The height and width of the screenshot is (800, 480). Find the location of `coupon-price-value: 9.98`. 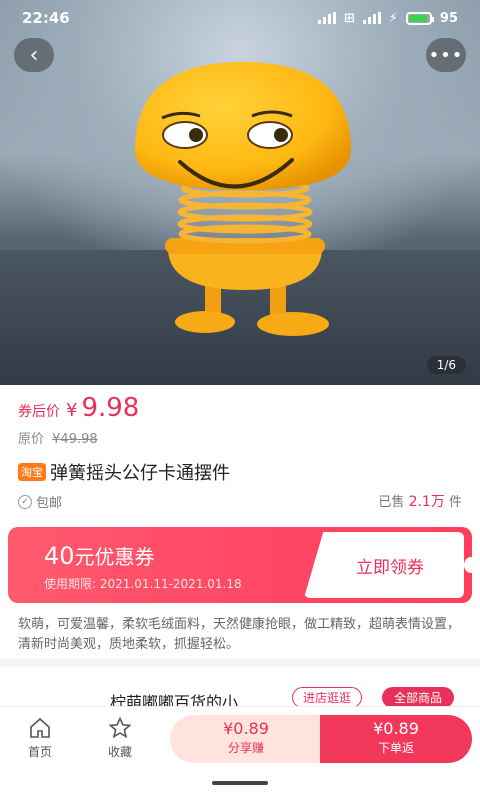

coupon-price-value: 9.98 is located at coordinates (110, 408).